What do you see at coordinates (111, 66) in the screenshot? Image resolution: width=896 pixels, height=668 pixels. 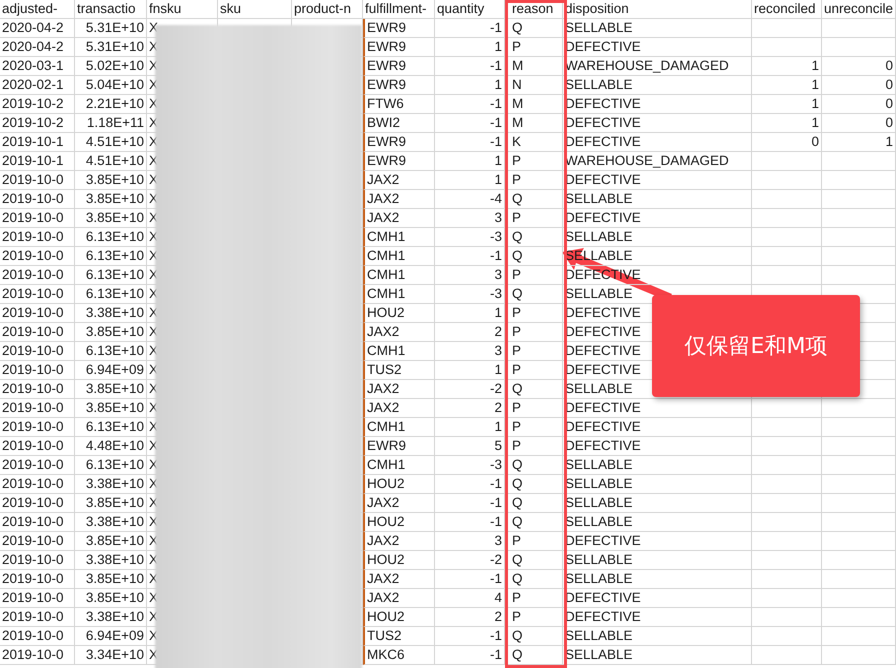 I see `table-cell: 5.02E+10` at bounding box center [111, 66].